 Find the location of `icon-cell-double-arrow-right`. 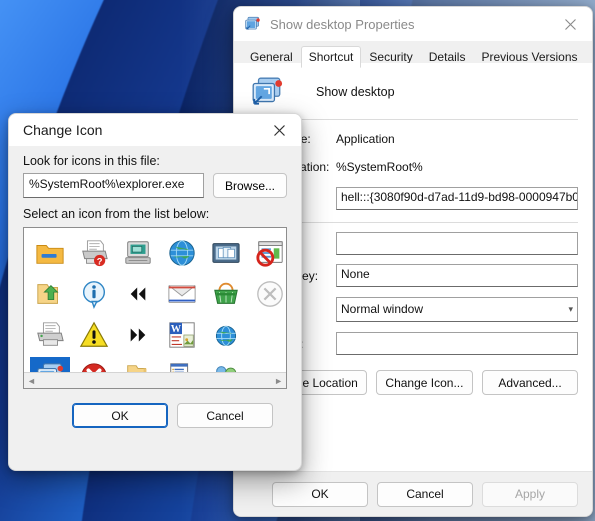

icon-cell-double-arrow-right is located at coordinates (138, 335).